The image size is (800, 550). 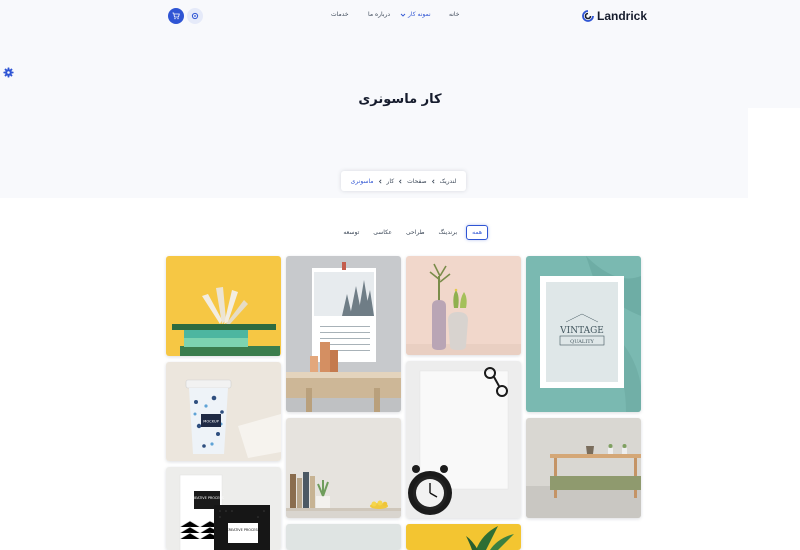 I want to click on filter-development: توسعه, so click(x=351, y=232).